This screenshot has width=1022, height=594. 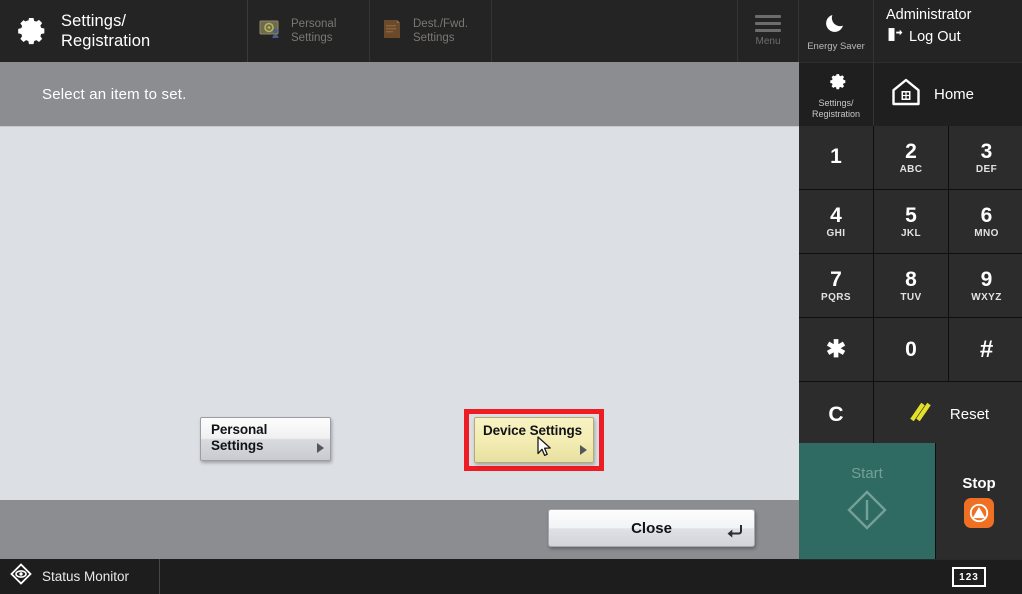 I want to click on hardkey-bottom-row: 123, so click(x=910, y=576).